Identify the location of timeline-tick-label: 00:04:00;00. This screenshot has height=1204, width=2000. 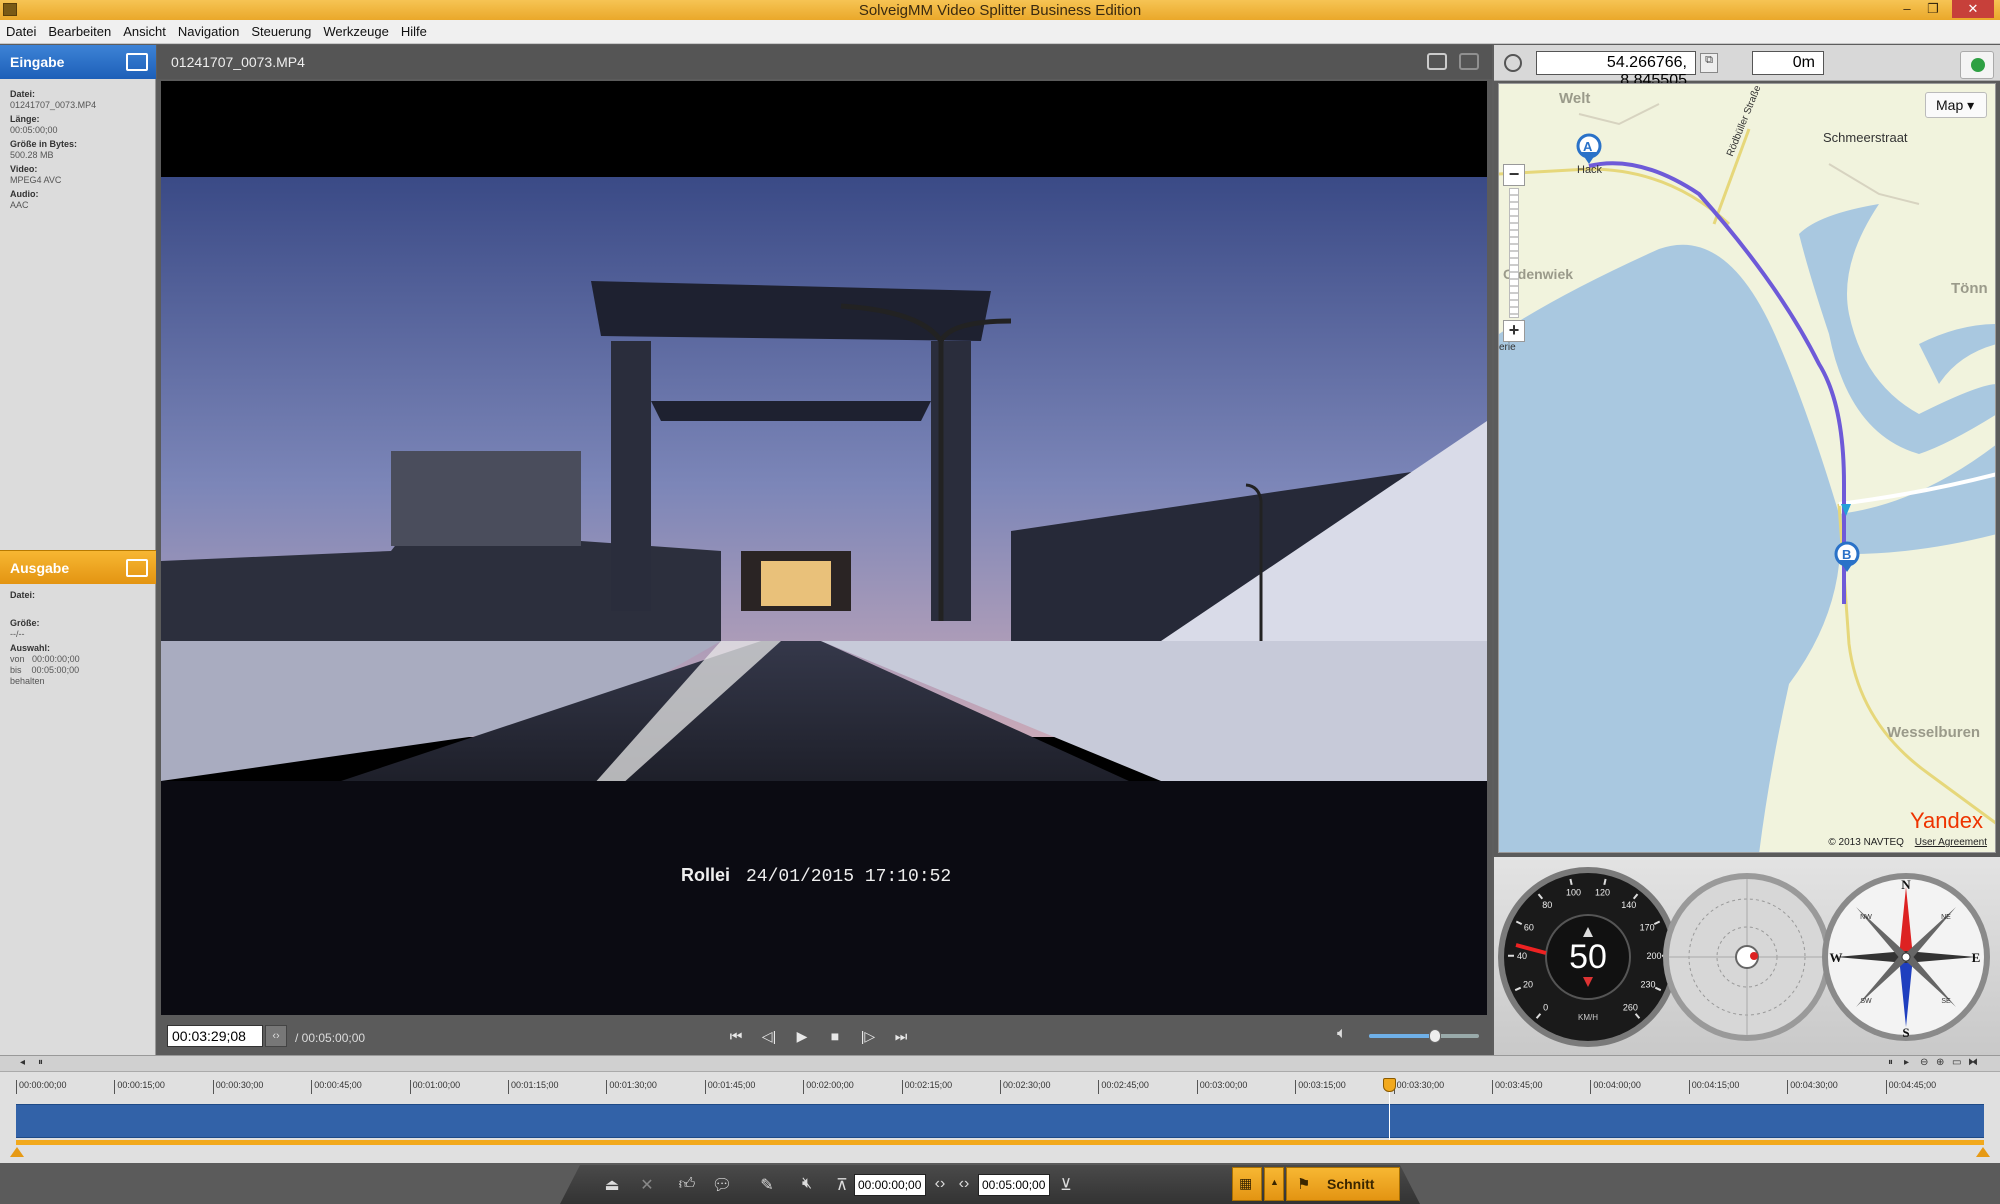
(1615, 1087).